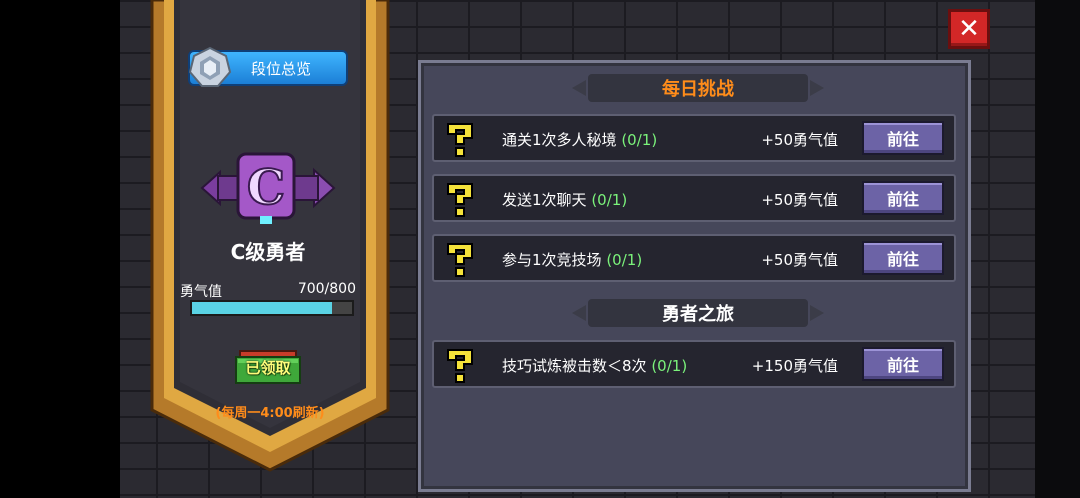 Image resolution: width=1080 pixels, height=498 pixels. Describe the element at coordinates (694, 364) in the screenshot. I see `task-row: 技巧试炼被击数＜8次 (0/1) +150勇气值 前往` at that location.